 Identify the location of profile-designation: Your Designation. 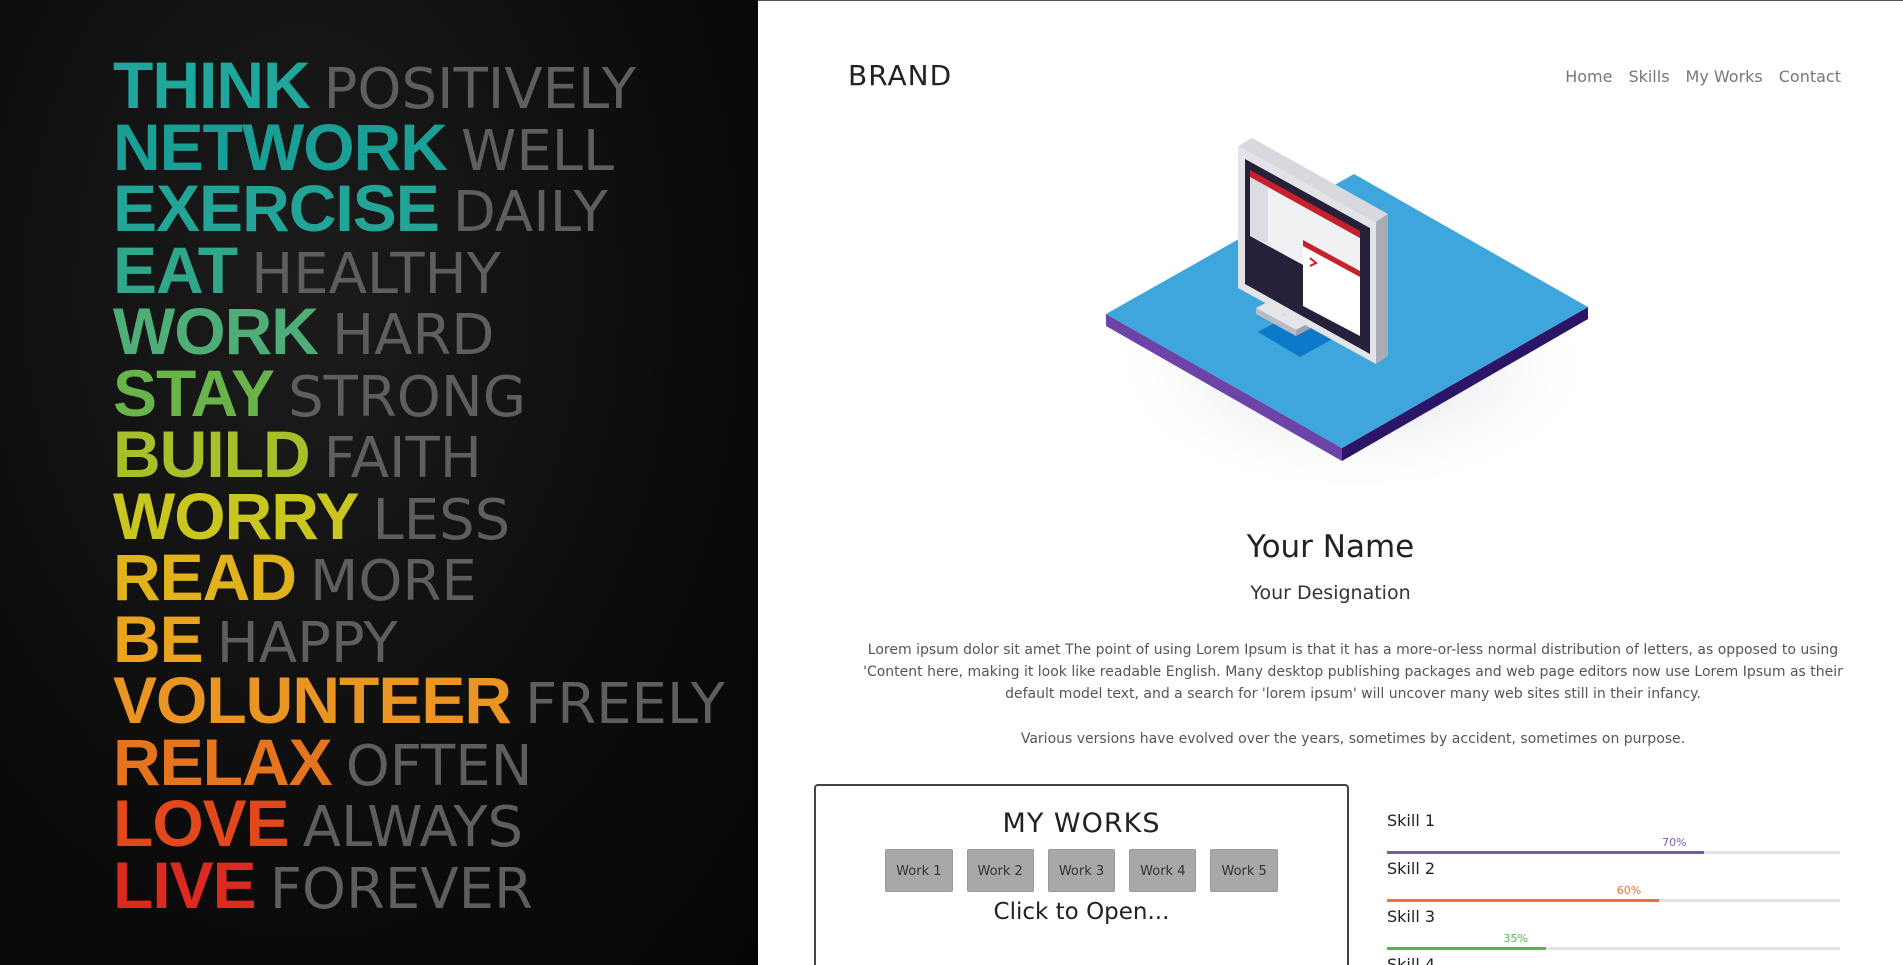
(1330, 593).